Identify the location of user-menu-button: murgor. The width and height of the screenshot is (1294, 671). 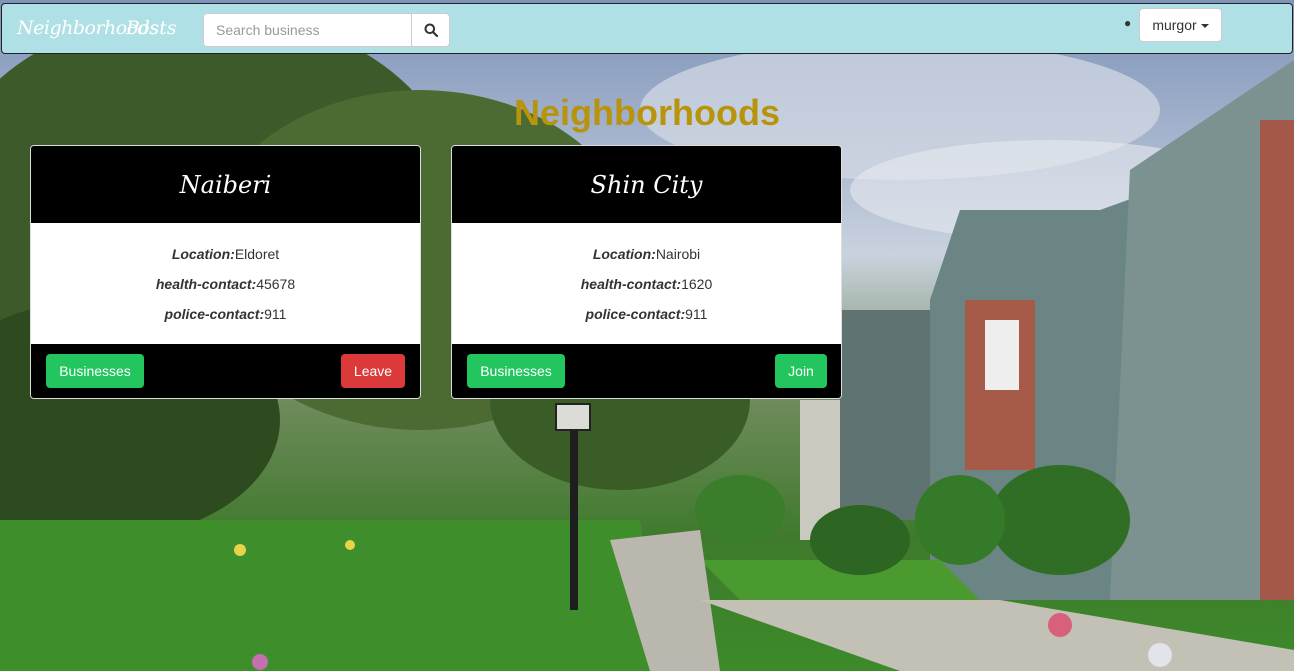
(1180, 25).